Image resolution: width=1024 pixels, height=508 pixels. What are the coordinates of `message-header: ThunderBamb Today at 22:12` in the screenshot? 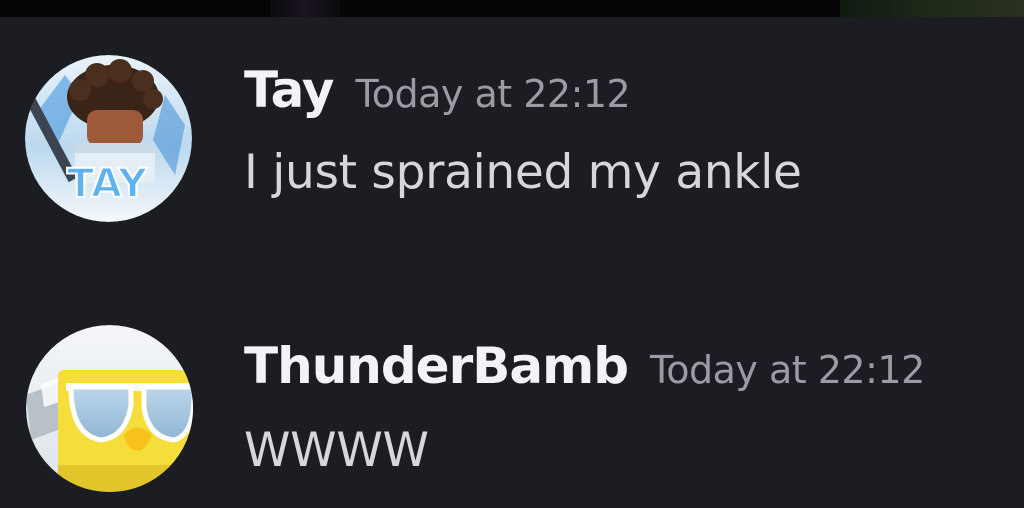 It's located at (584, 366).